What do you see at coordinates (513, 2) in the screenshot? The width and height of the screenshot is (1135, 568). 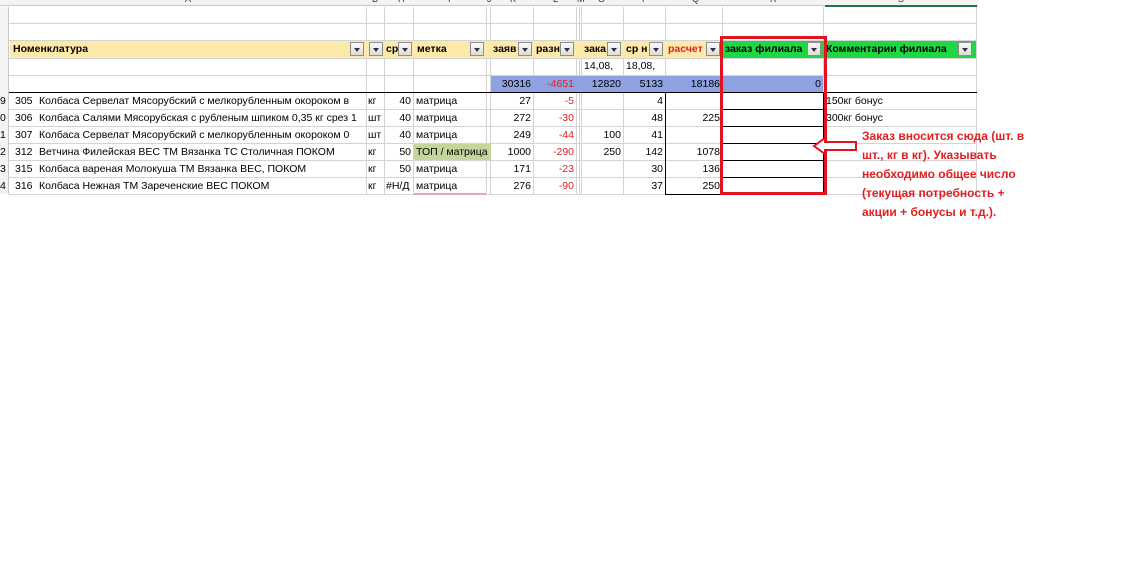 I see `column-header-K: K` at bounding box center [513, 2].